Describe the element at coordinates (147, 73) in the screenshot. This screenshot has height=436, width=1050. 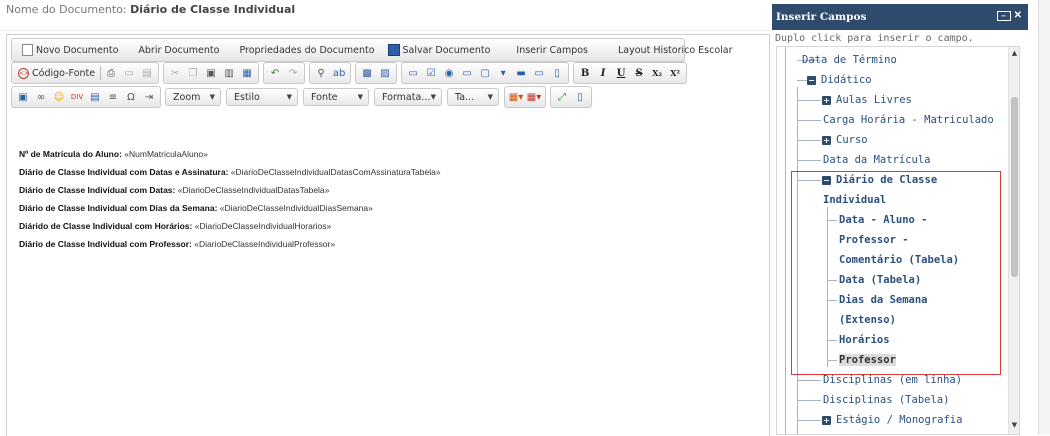
I see `templates-icon: ▤` at that location.